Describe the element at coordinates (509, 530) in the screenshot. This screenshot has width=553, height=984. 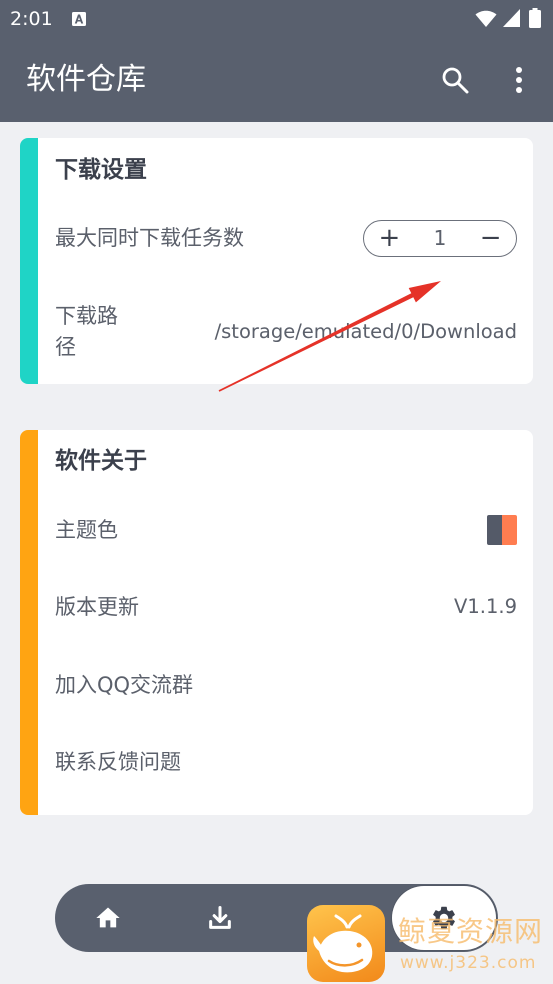
I see `swatch-accent-half` at that location.